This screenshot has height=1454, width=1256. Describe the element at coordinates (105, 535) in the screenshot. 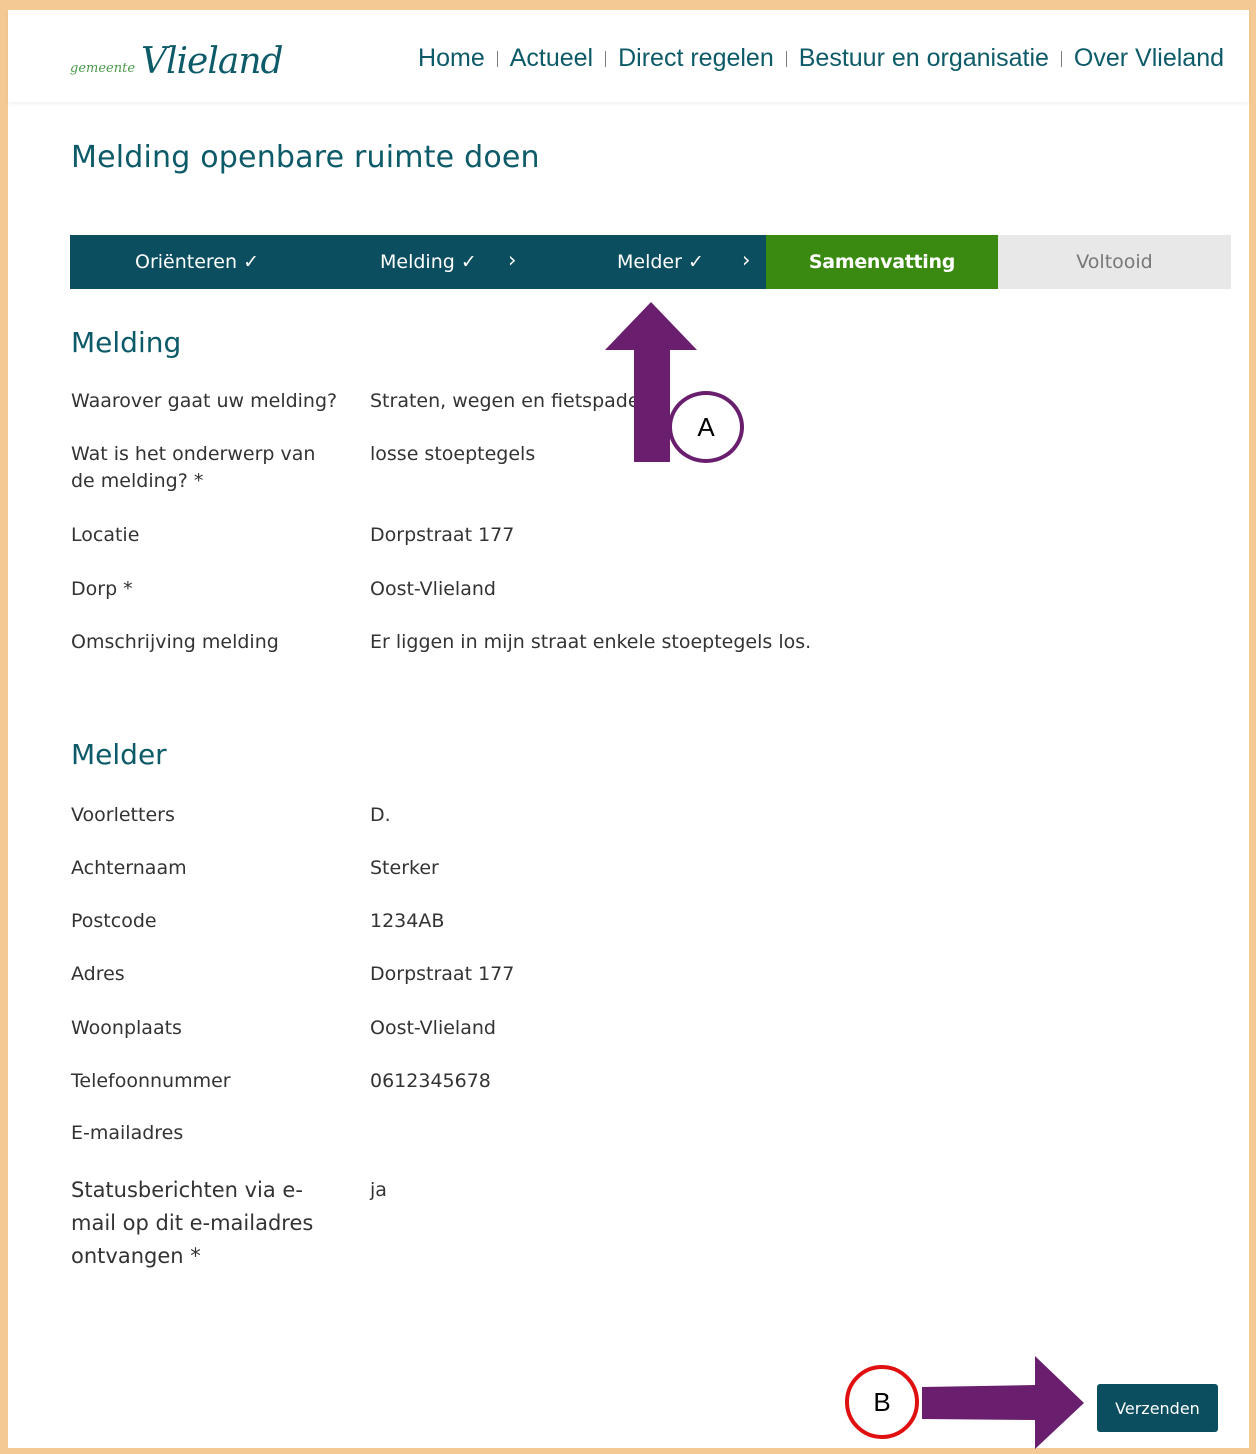

I see `summary-label: Locatie` at that location.